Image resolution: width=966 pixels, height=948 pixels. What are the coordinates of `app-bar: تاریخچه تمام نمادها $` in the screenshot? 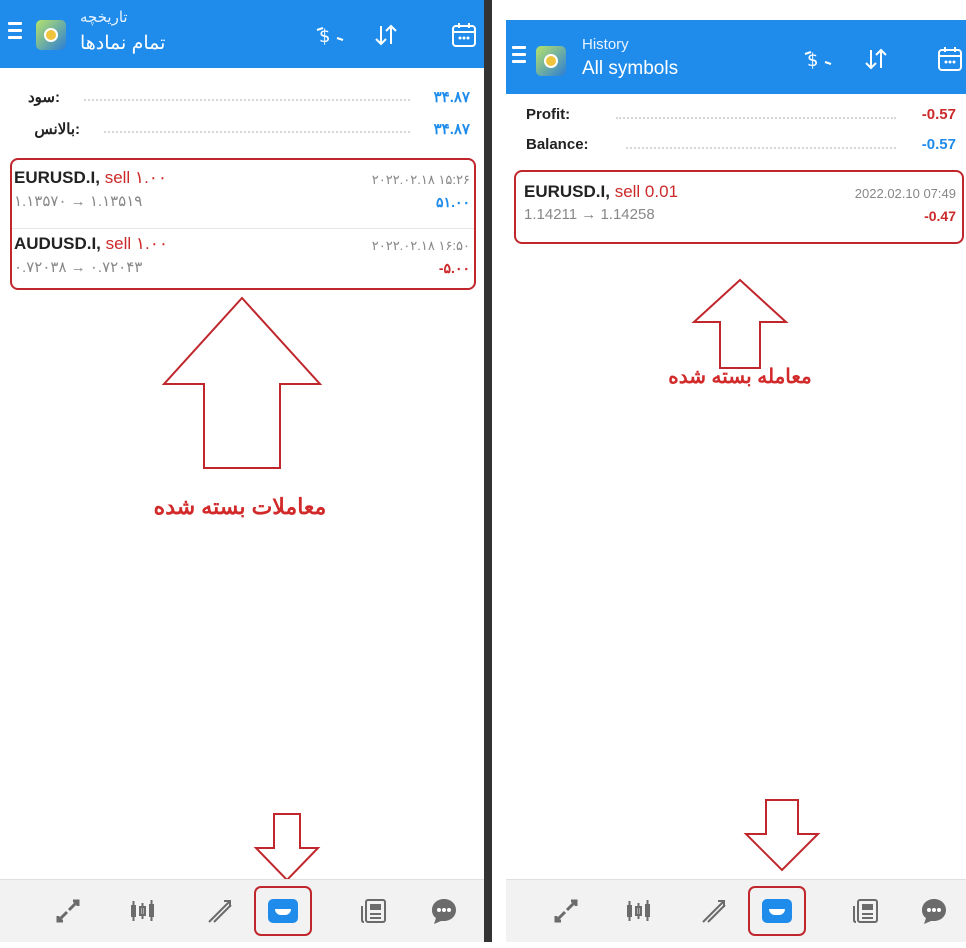 It's located at (242, 34).